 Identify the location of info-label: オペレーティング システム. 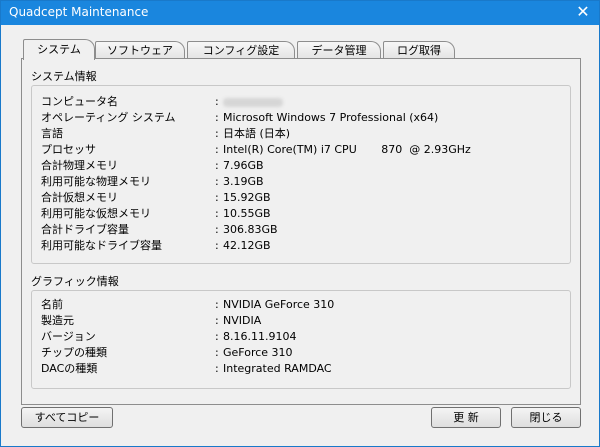
(108, 117).